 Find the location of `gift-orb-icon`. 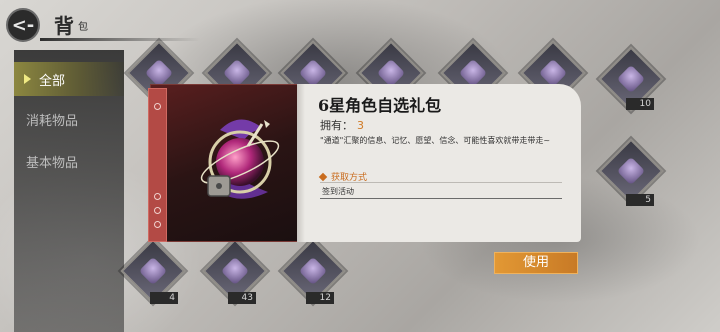

gift-orb-icon is located at coordinates (240, 159).